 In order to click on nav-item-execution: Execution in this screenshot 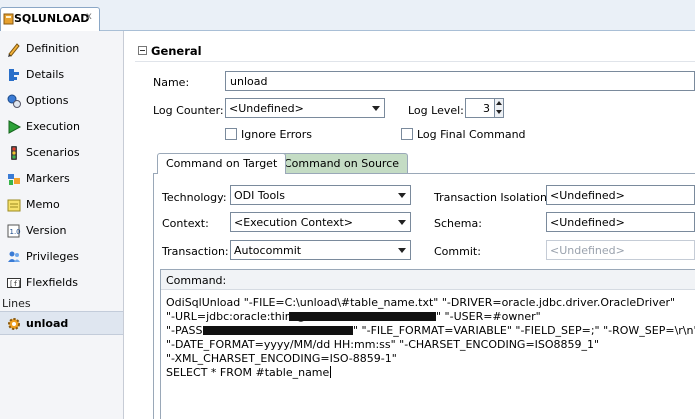, I will do `click(61, 127)`.